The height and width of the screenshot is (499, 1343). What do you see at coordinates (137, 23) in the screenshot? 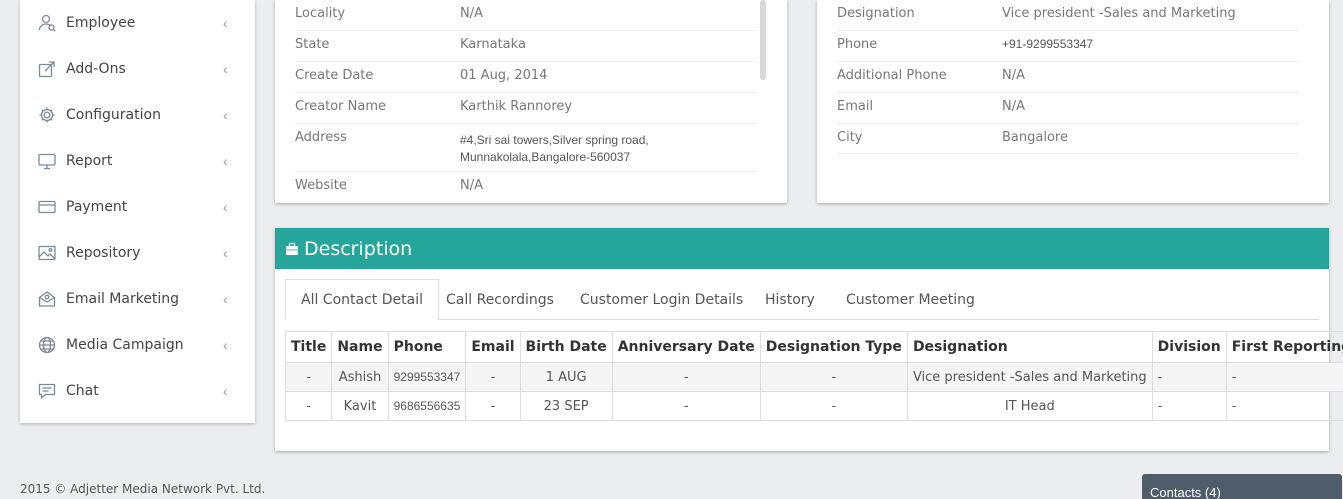
I see `sidebar-item-employee: Employee ‹` at bounding box center [137, 23].